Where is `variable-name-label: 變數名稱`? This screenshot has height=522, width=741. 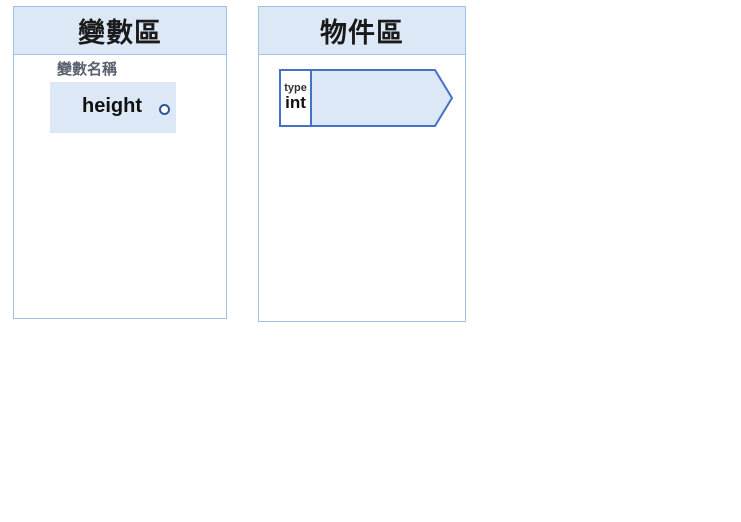 variable-name-label: 變數名稱 is located at coordinates (87, 69).